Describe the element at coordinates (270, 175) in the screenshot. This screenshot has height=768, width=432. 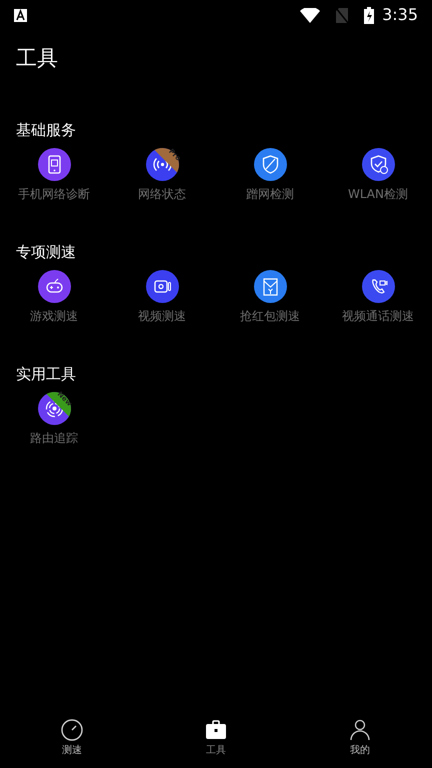
I see `tool-button: 蹭网检测` at that location.